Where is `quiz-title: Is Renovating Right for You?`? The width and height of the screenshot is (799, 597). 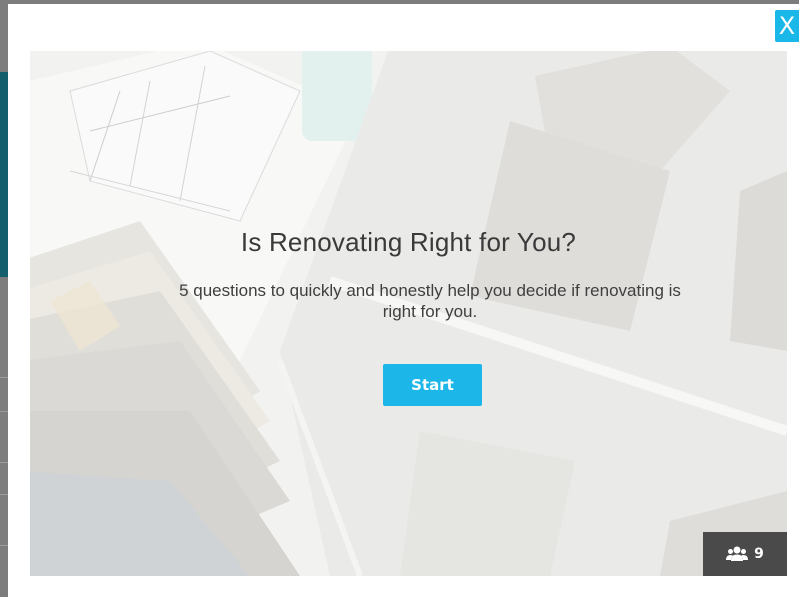
quiz-title: Is Renovating Right for You? is located at coordinates (408, 242).